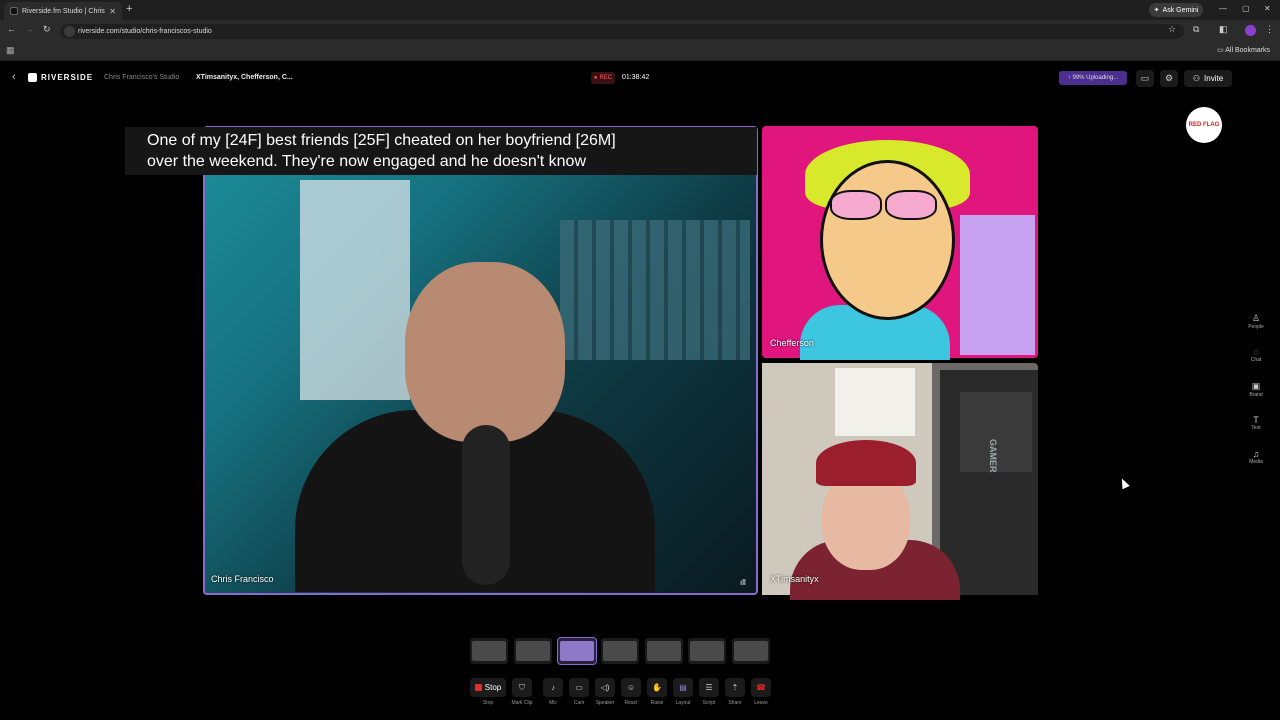 The image size is (1280, 720). Describe the element at coordinates (1169, 78) in the screenshot. I see `settings-gear-icon: ⚙` at that location.